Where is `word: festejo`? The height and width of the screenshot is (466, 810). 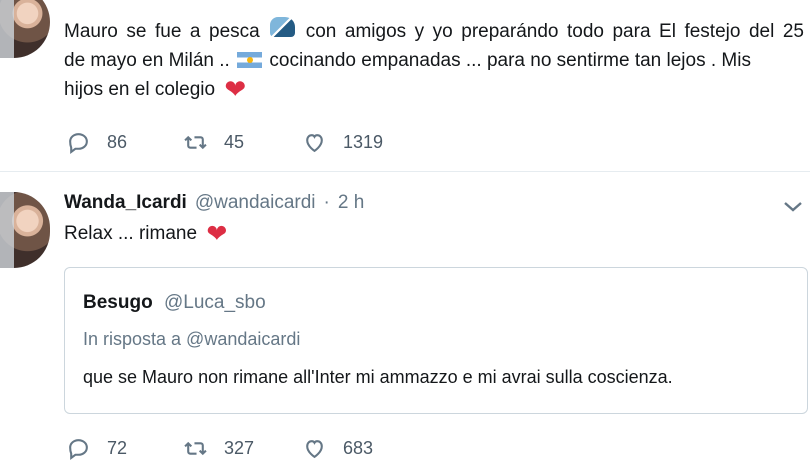 word: festejo is located at coordinates (712, 31).